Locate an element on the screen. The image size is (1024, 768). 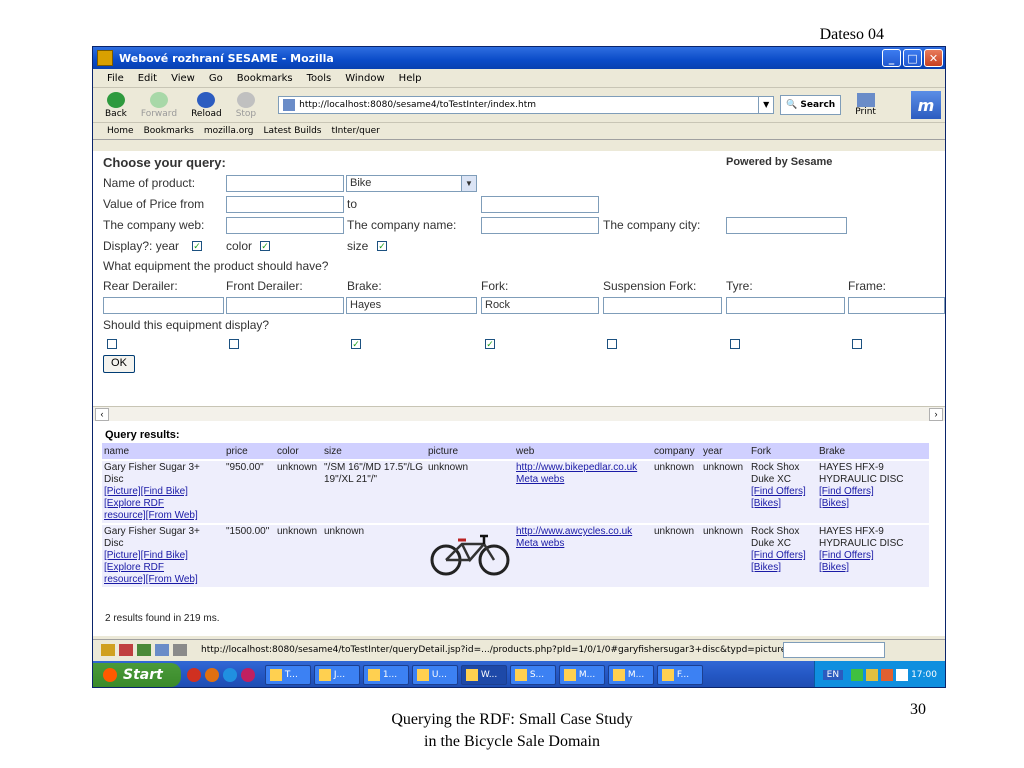
menu-file: File is located at coordinates (115, 78).